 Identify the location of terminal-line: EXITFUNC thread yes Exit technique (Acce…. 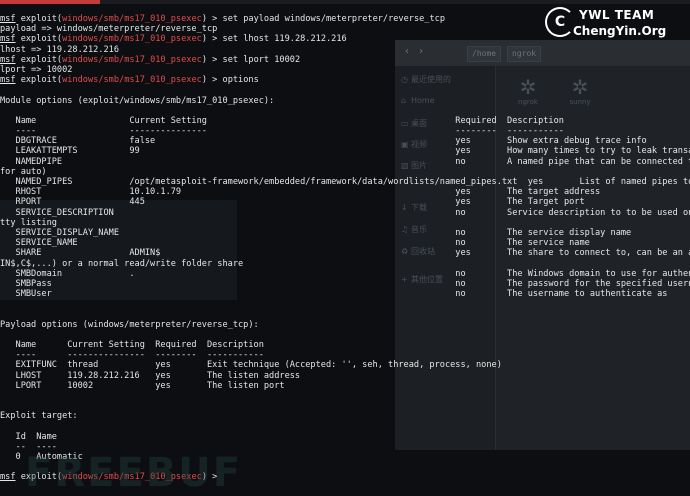
(251, 365).